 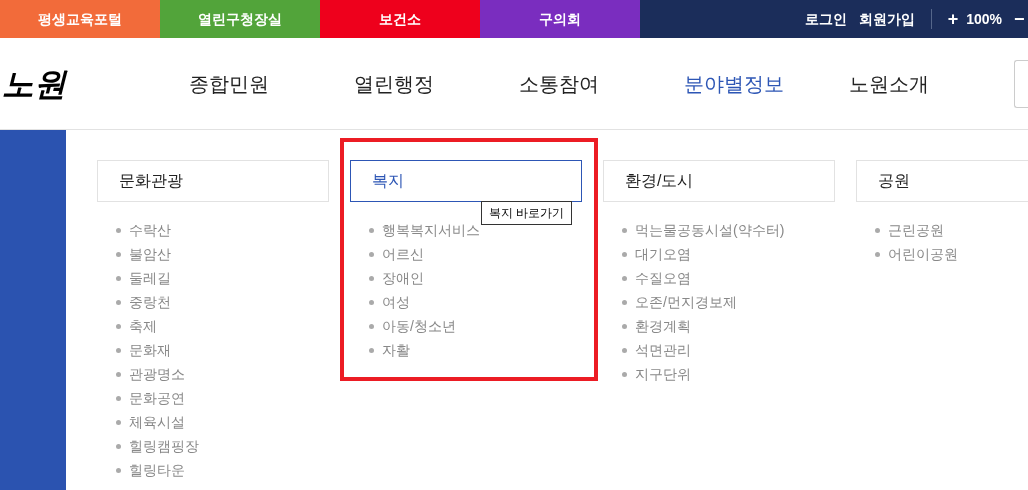 I want to click on account-link: 회원가입, so click(x=886, y=19).